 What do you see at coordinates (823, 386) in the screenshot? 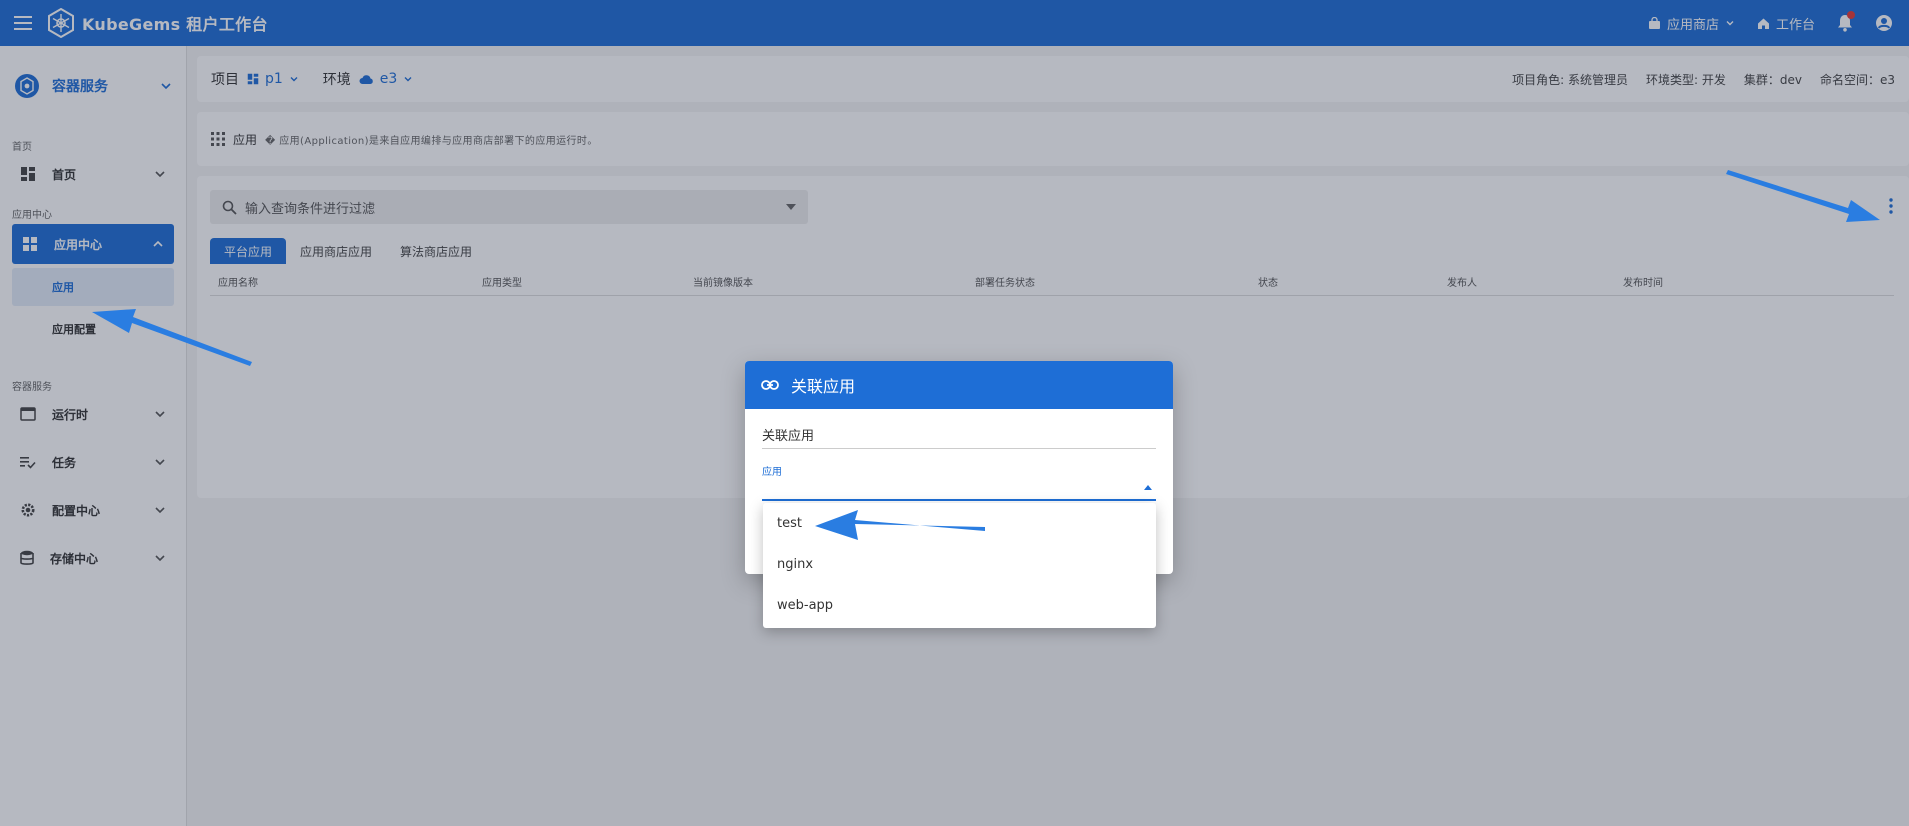
I see `dialog-title: 关联应用` at bounding box center [823, 386].